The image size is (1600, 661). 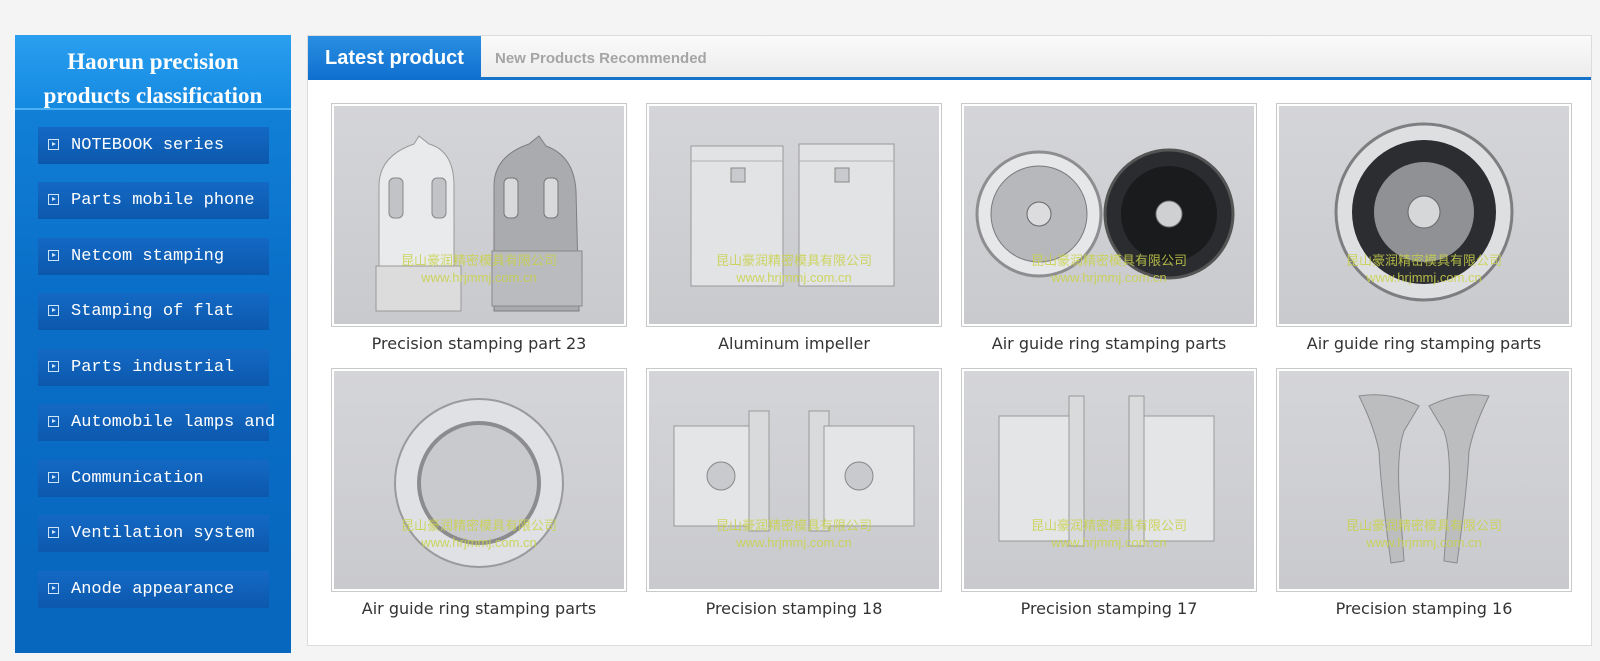 I want to click on category-label: Communication, so click(x=137, y=478).